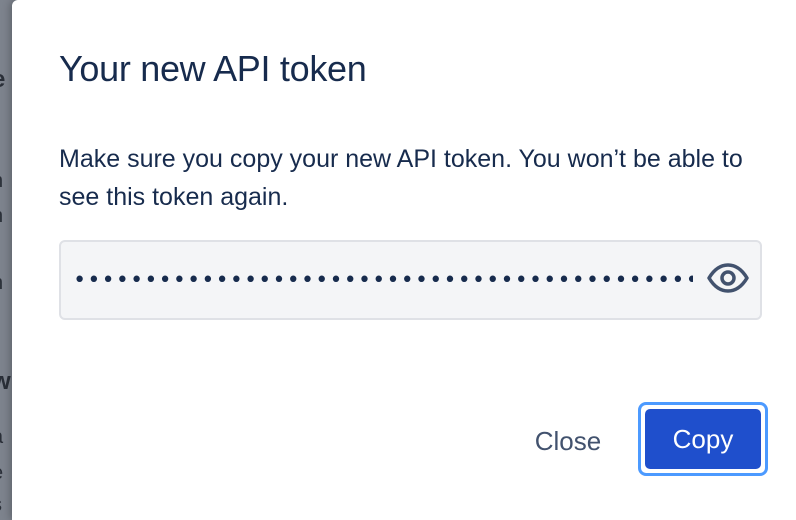 The image size is (796, 520). Describe the element at coordinates (703, 439) in the screenshot. I see `copy-button: Copy` at that location.